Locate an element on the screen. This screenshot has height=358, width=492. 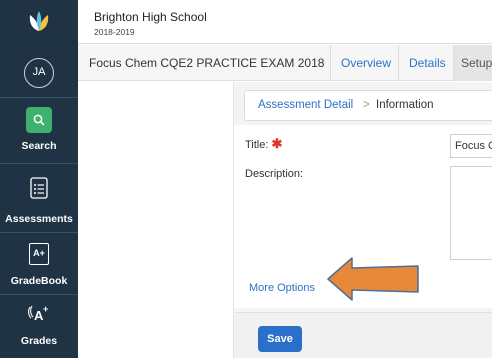
more-options-link: More Options is located at coordinates (282, 288).